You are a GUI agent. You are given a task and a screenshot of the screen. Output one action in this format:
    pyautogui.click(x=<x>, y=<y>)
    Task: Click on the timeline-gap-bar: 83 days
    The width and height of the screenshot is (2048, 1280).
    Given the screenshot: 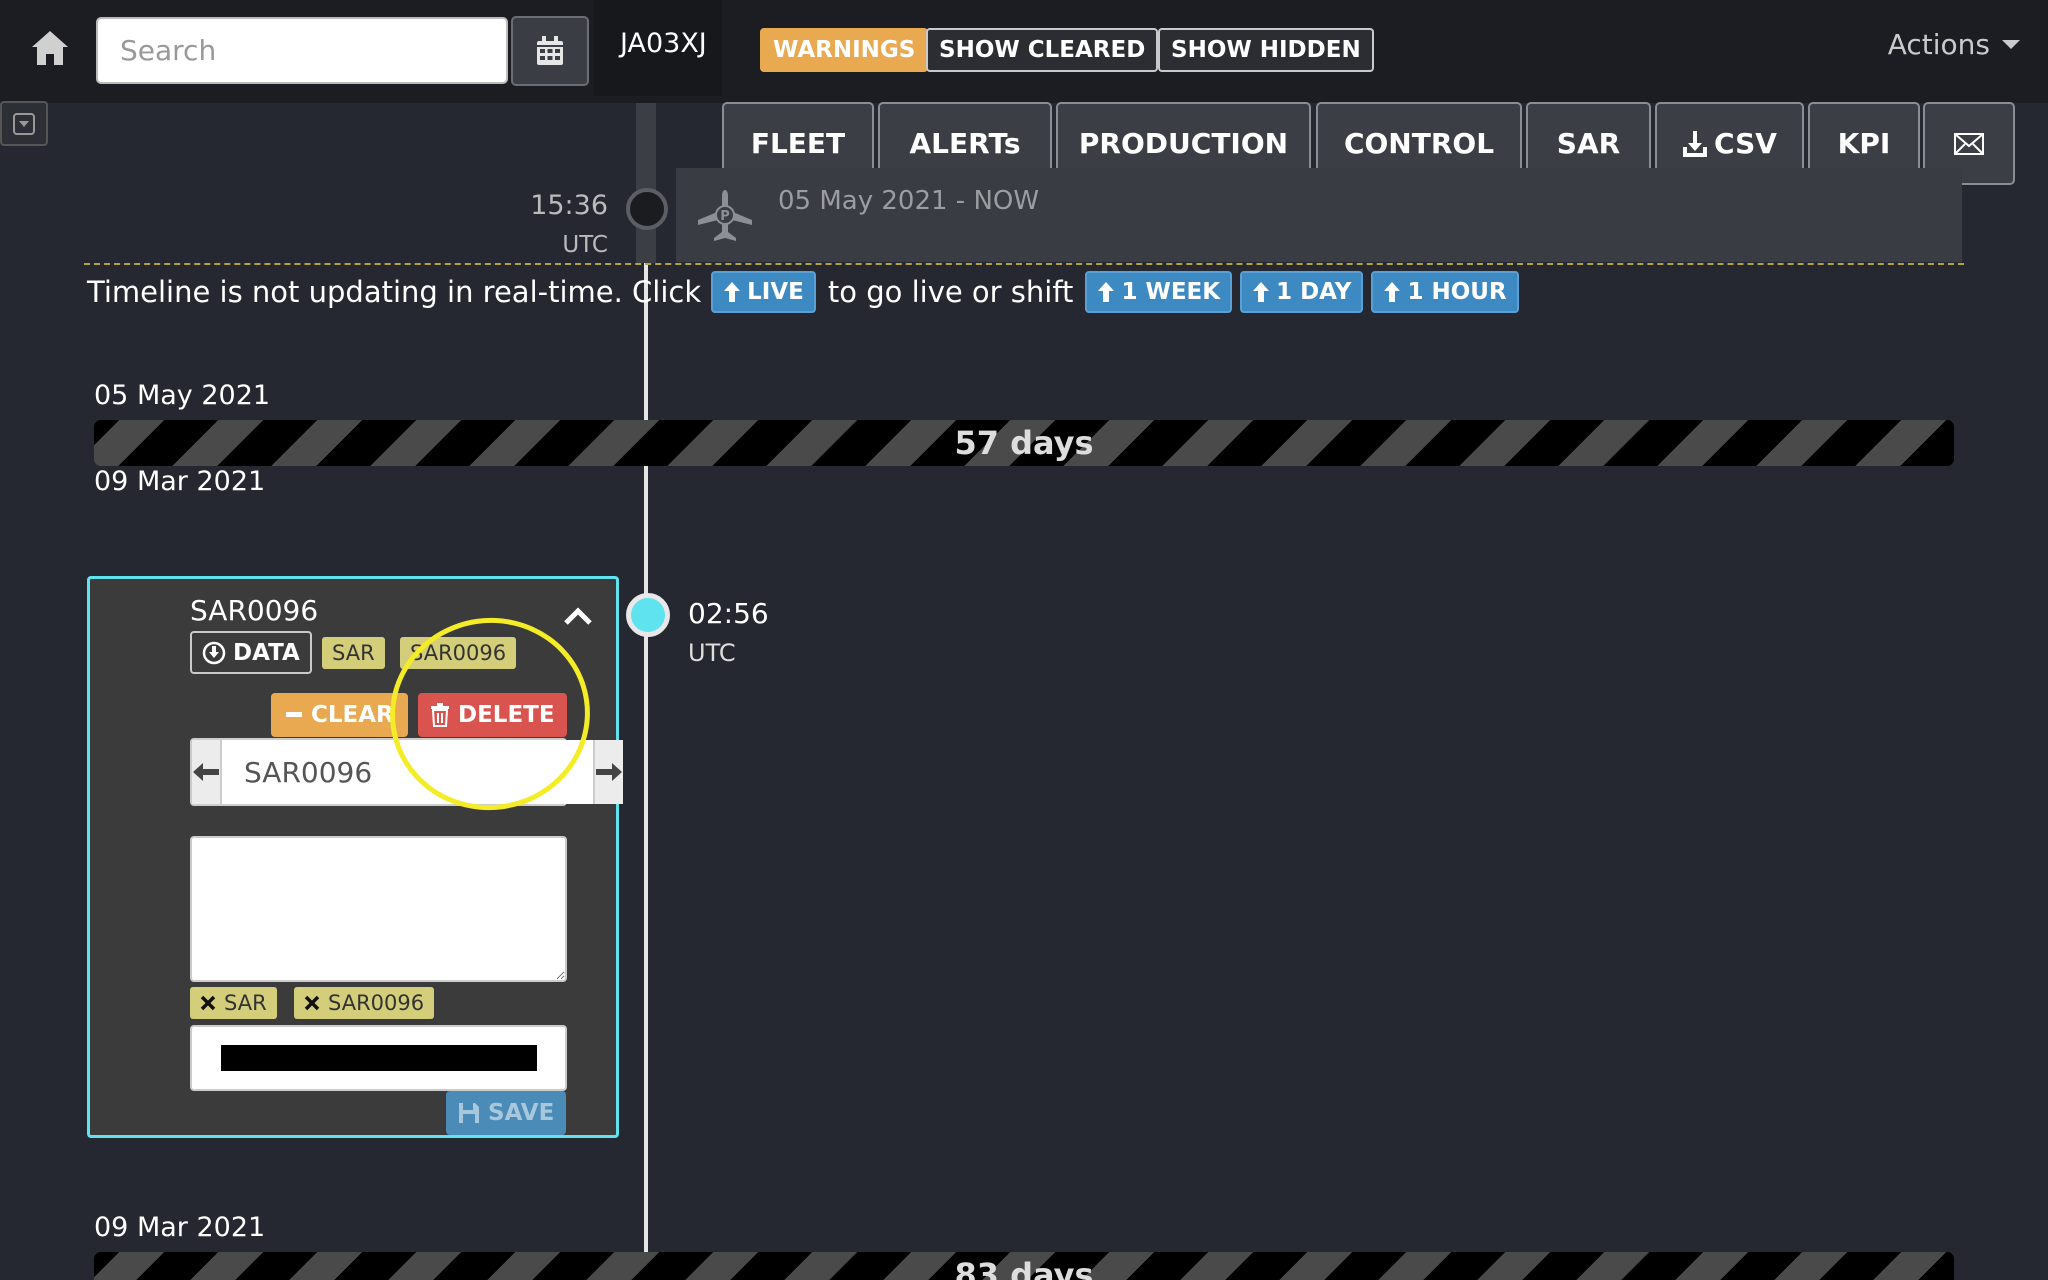 What is the action you would take?
    pyautogui.click(x=1024, y=1266)
    